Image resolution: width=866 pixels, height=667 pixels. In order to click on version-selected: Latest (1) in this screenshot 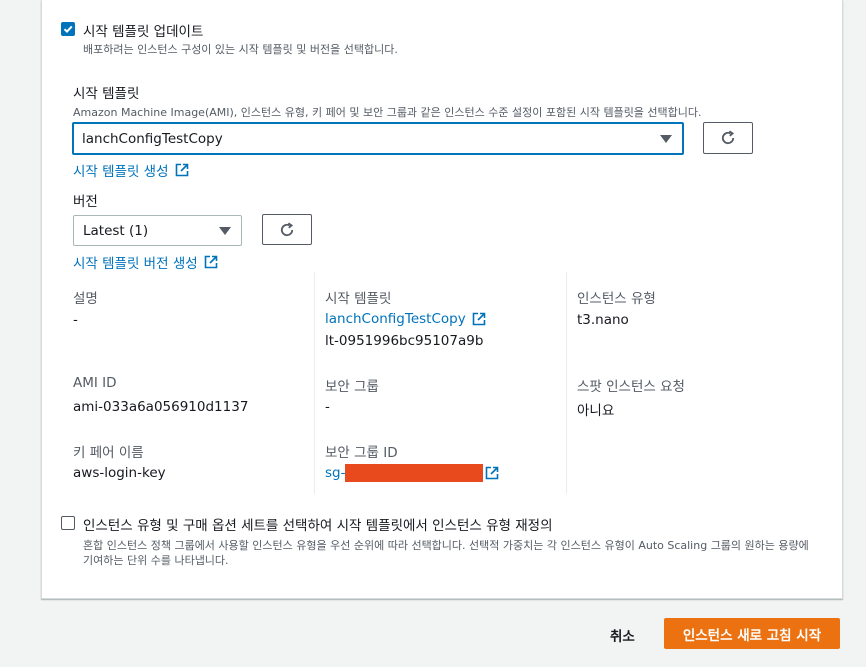, I will do `click(116, 230)`.